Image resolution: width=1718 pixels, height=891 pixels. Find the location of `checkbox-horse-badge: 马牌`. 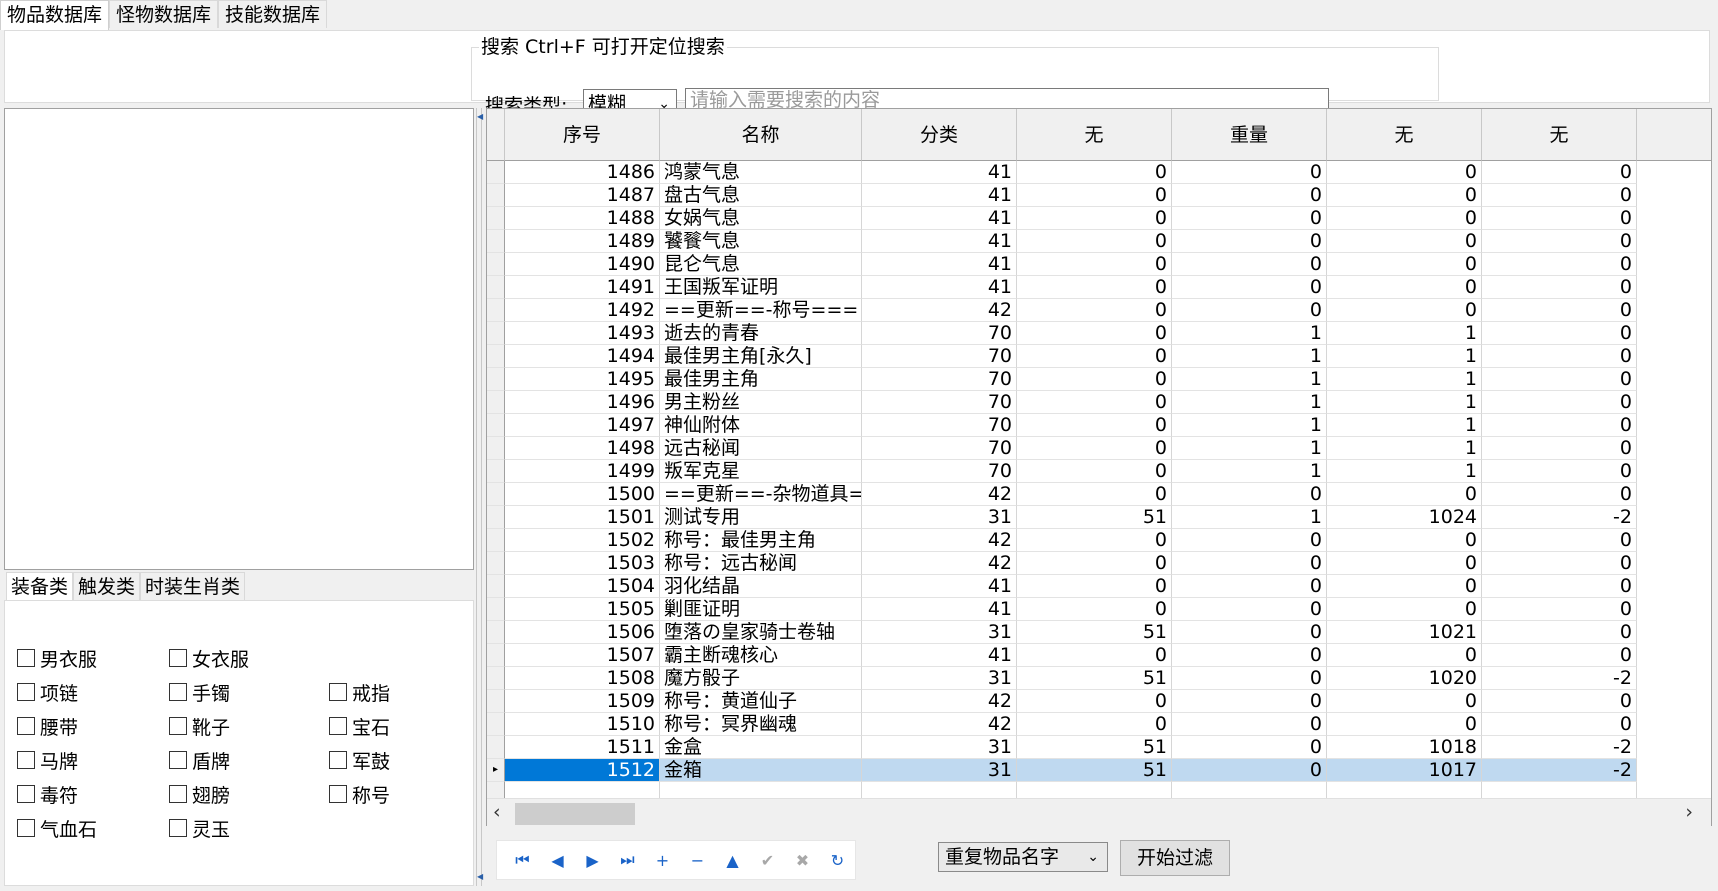

checkbox-horse-badge: 马牌 is located at coordinates (47, 760).